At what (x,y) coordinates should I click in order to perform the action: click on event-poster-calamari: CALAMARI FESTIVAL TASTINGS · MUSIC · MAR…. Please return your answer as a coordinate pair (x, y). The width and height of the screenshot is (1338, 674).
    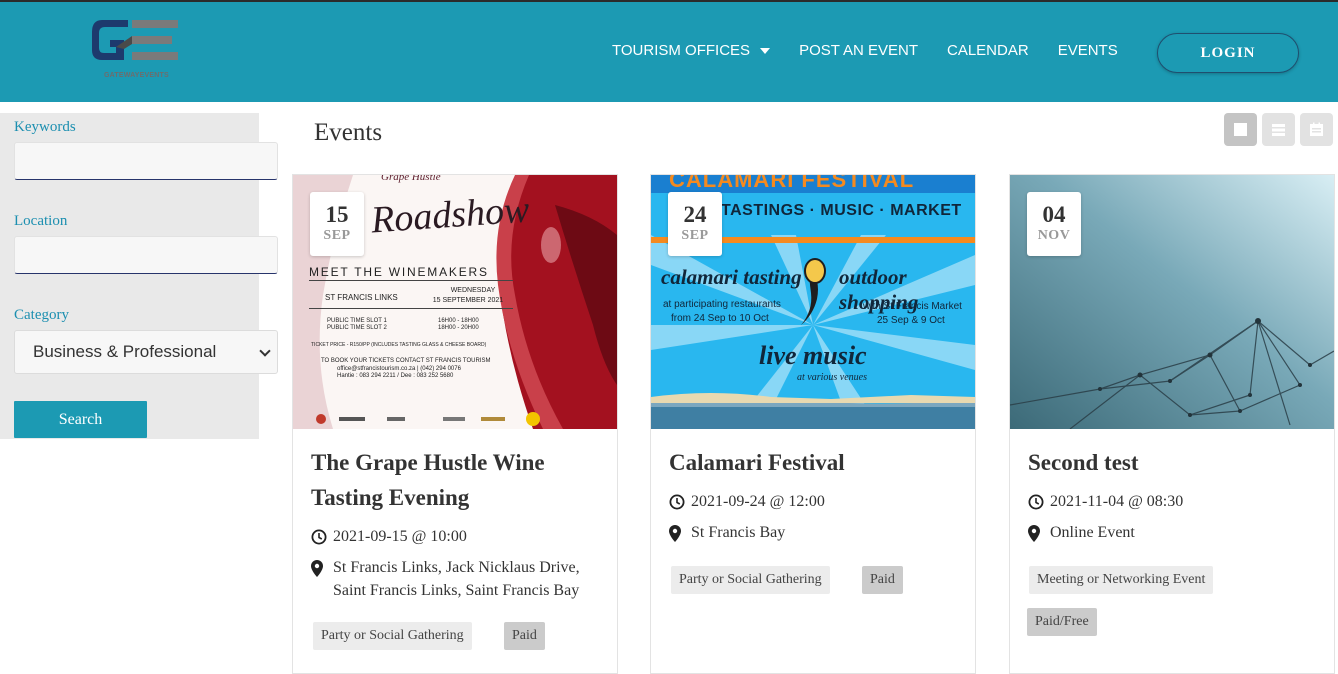
    Looking at the image, I should click on (813, 302).